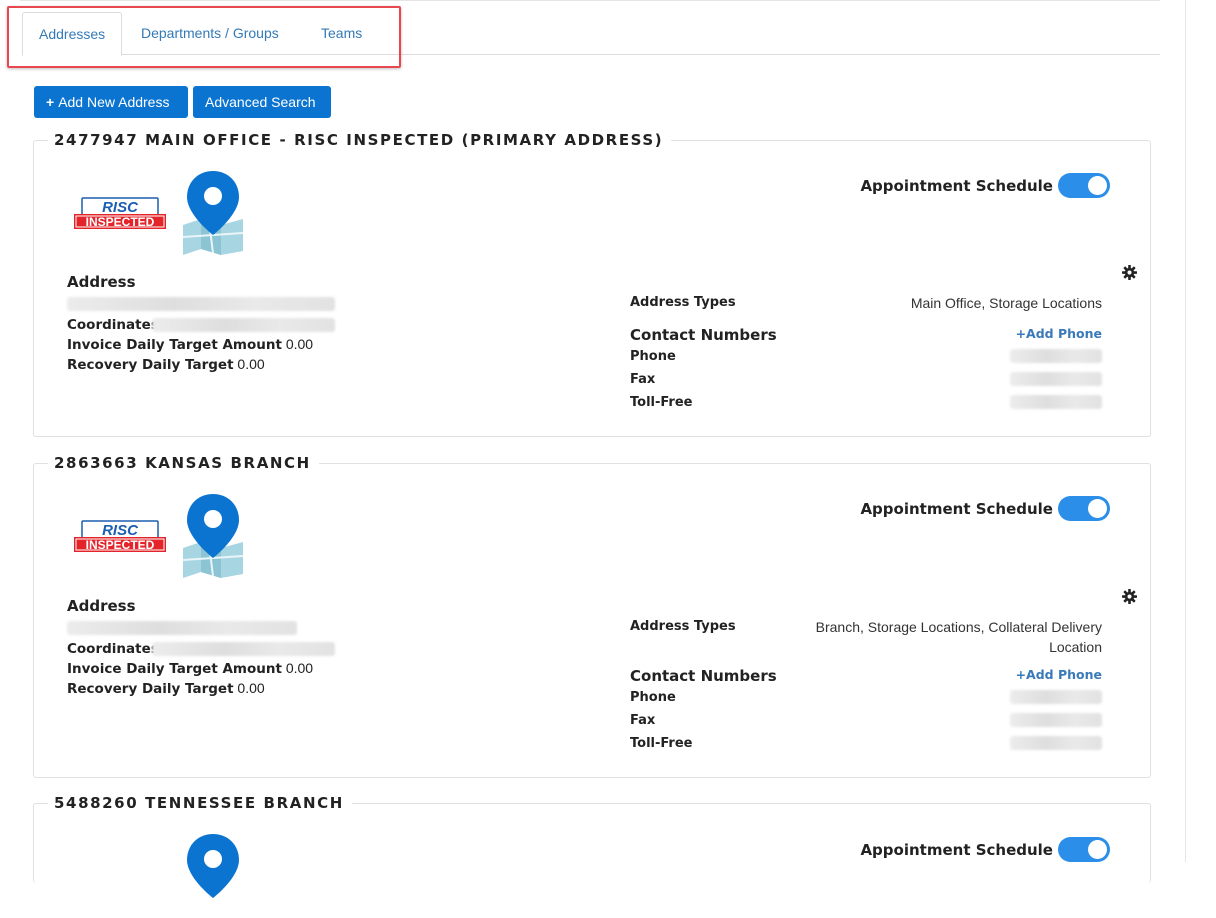  Describe the element at coordinates (200, 803) in the screenshot. I see `address-card-title: 5488260 TENNESSEE BRANCH` at that location.